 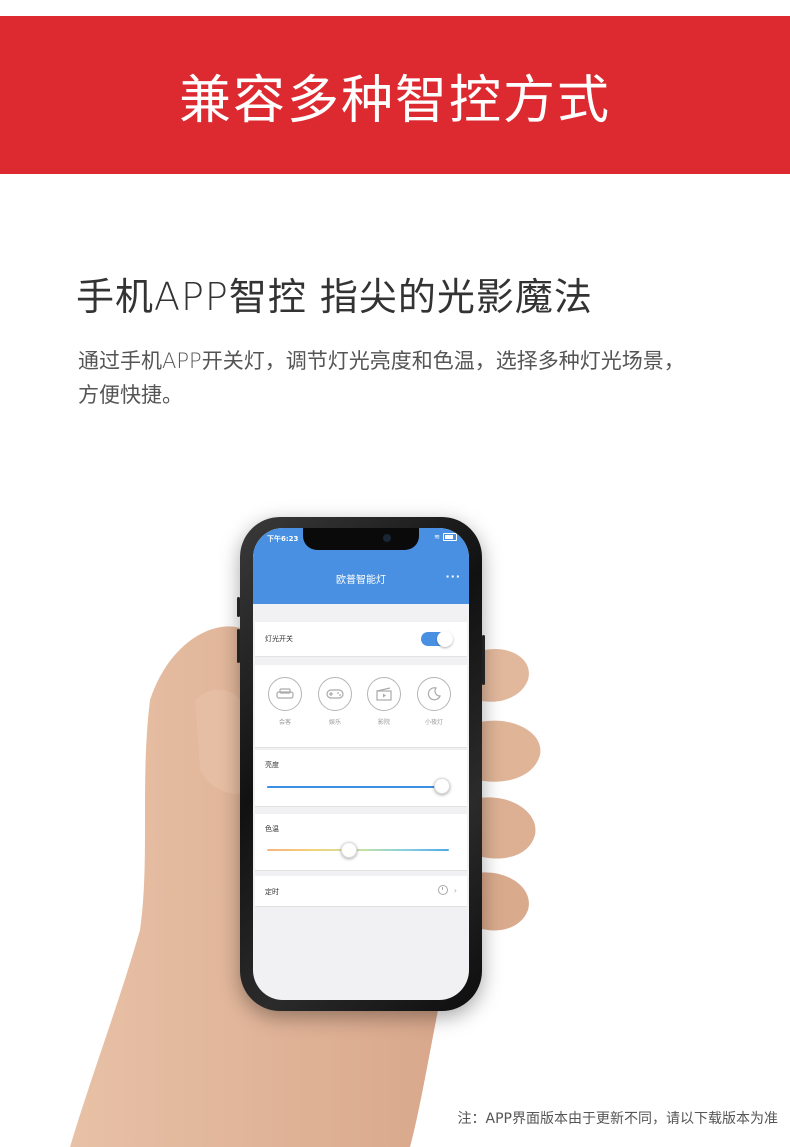 I want to click on brightness-label: 亮度, so click(x=272, y=765).